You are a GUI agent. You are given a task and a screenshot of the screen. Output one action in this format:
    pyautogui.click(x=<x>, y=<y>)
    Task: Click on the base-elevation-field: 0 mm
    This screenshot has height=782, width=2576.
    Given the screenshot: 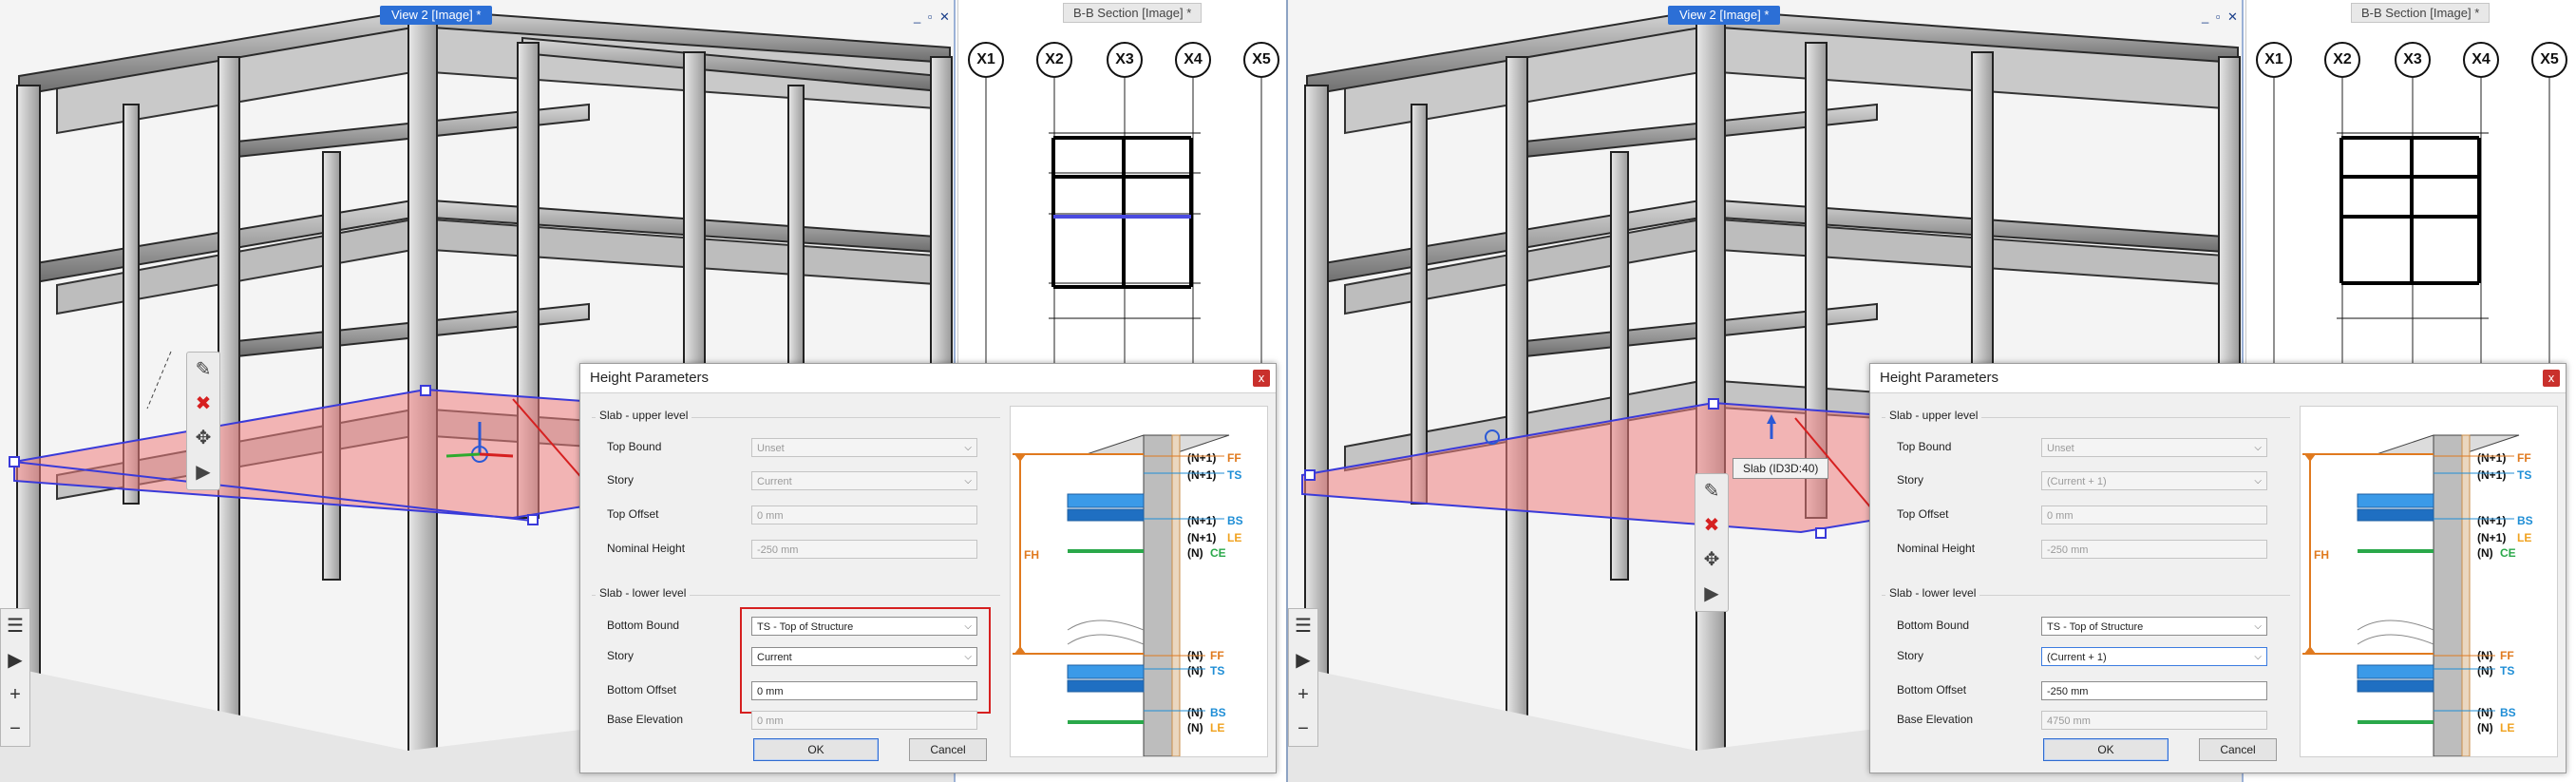 What is the action you would take?
    pyautogui.click(x=864, y=720)
    